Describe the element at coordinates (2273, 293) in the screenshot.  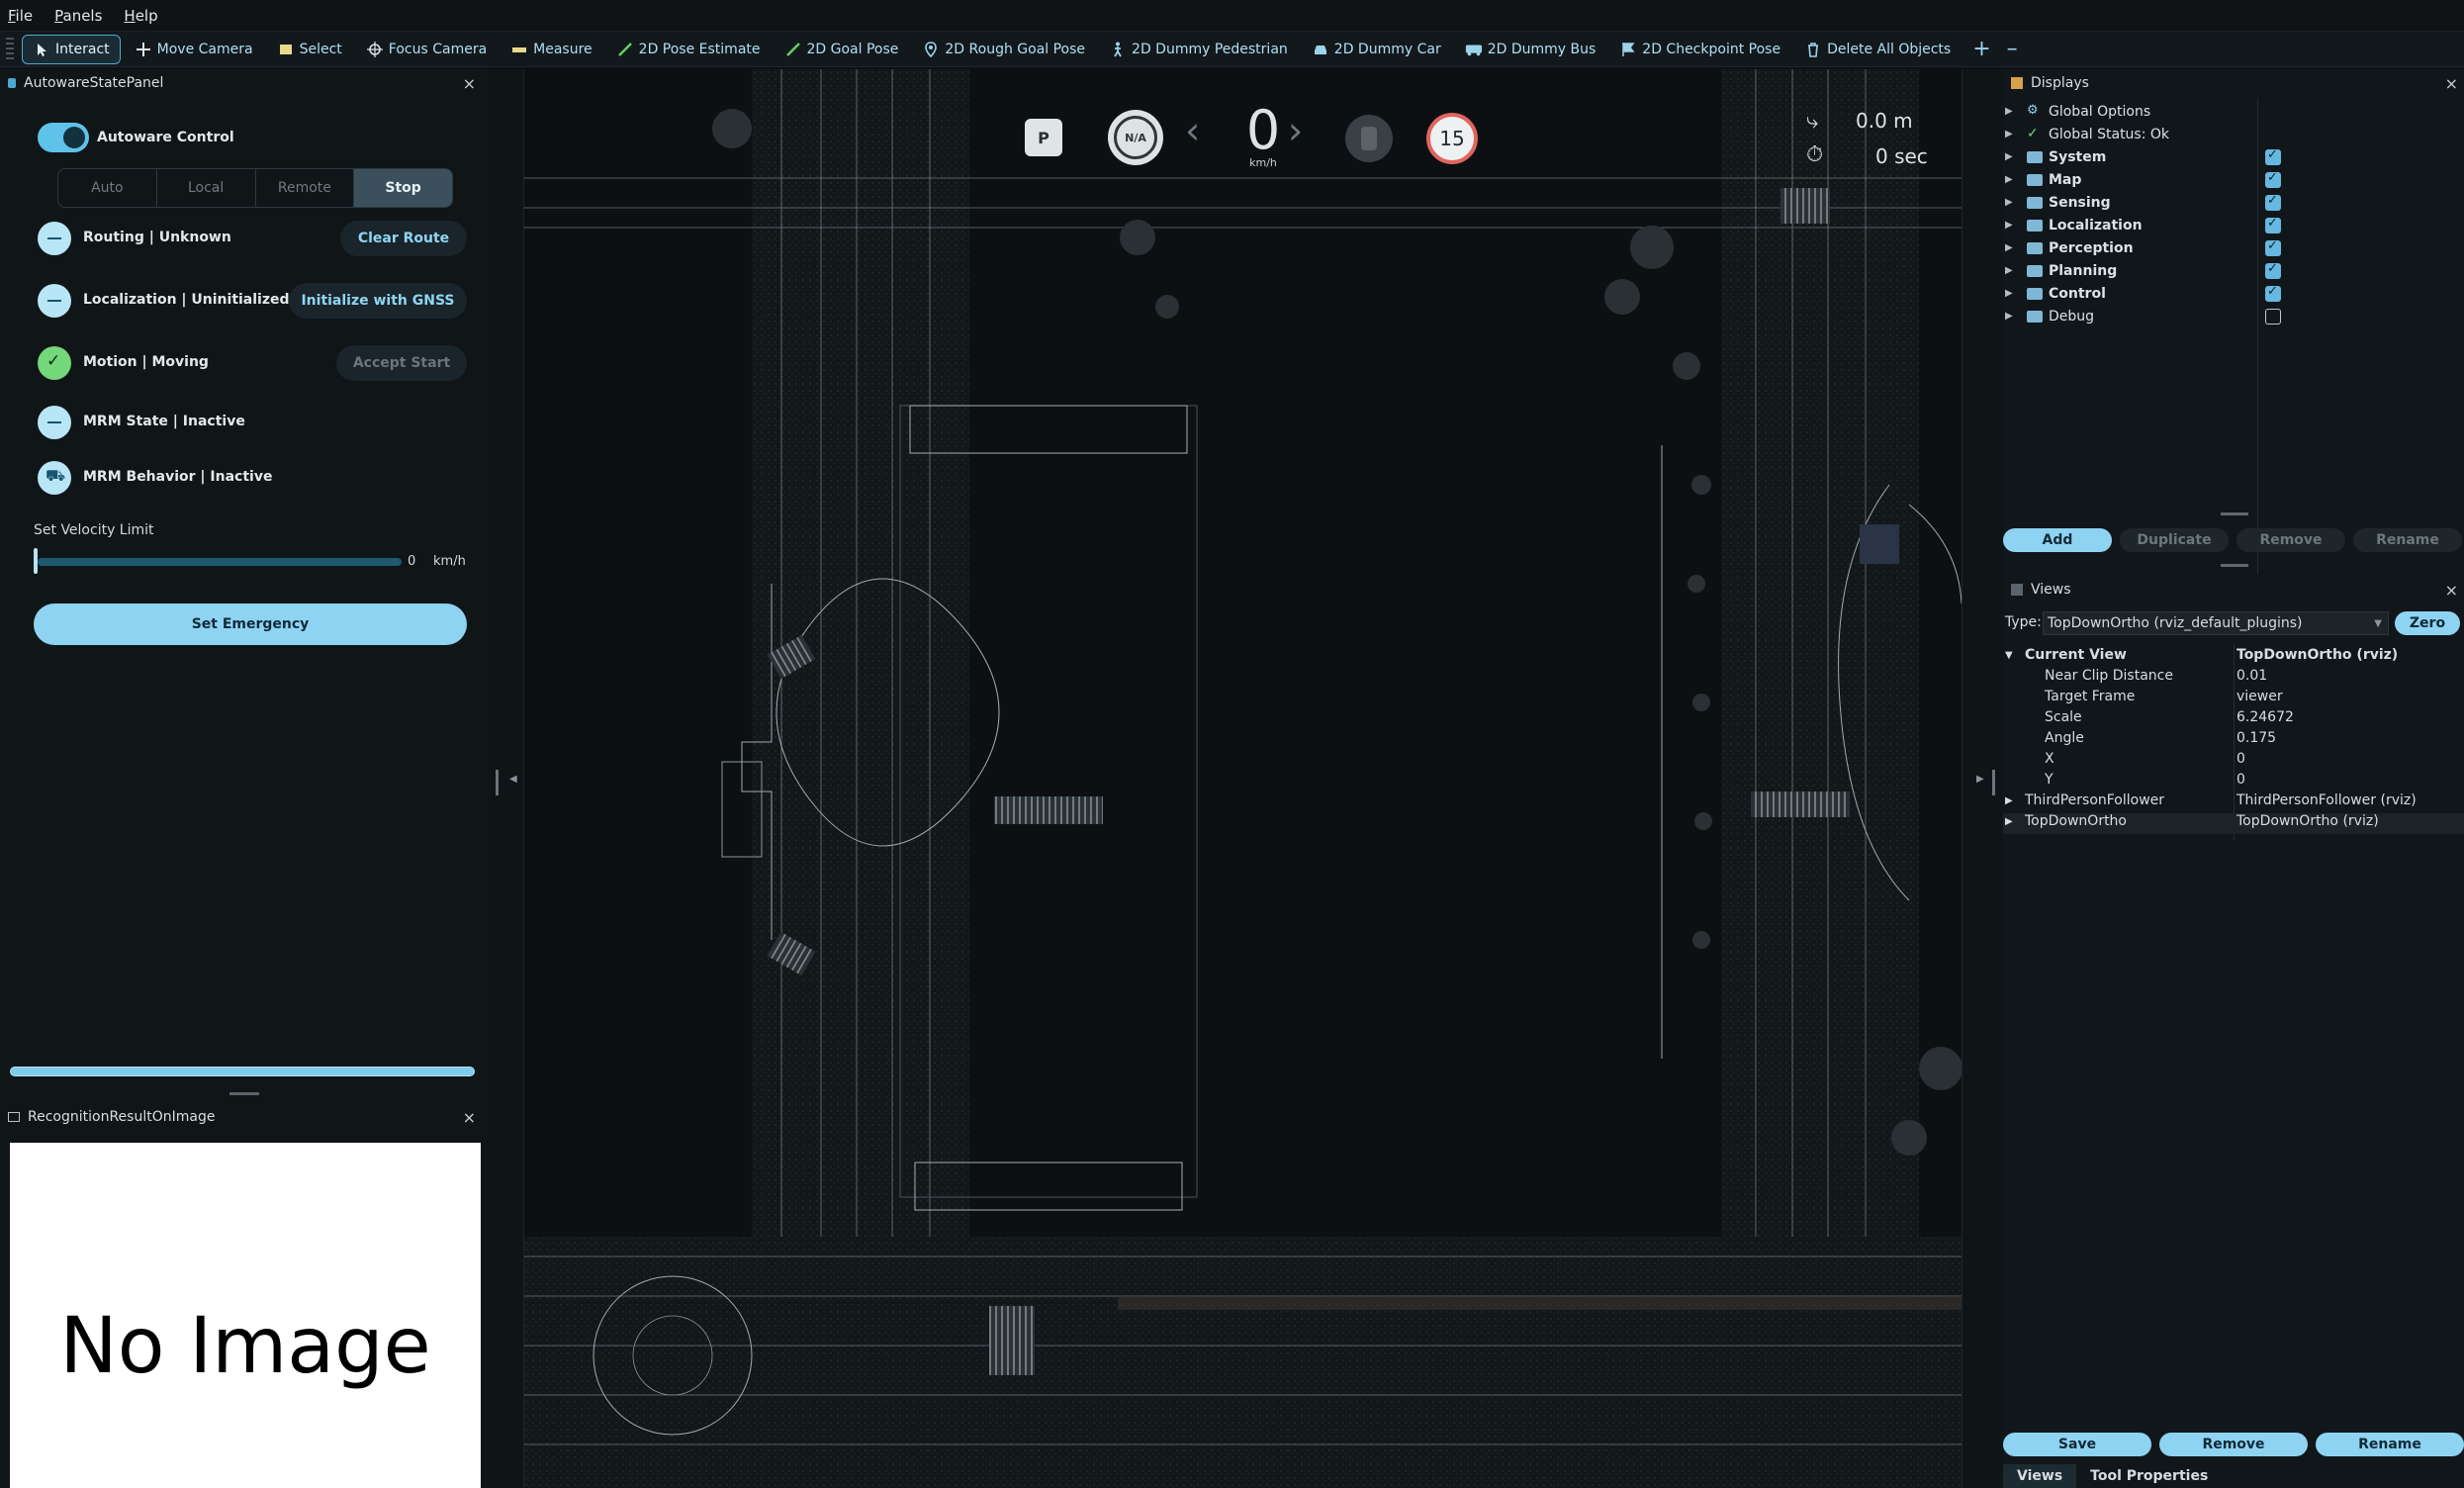
I see `control-checkbox` at that location.